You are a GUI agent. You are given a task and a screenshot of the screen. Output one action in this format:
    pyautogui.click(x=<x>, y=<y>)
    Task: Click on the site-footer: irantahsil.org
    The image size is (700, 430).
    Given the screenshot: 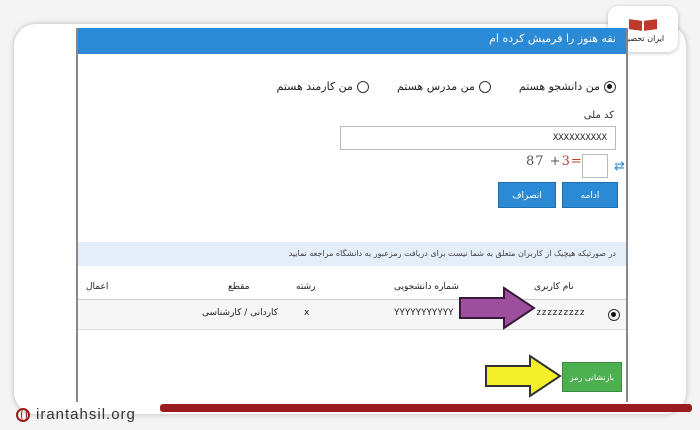 What is the action you would take?
    pyautogui.click(x=76, y=414)
    